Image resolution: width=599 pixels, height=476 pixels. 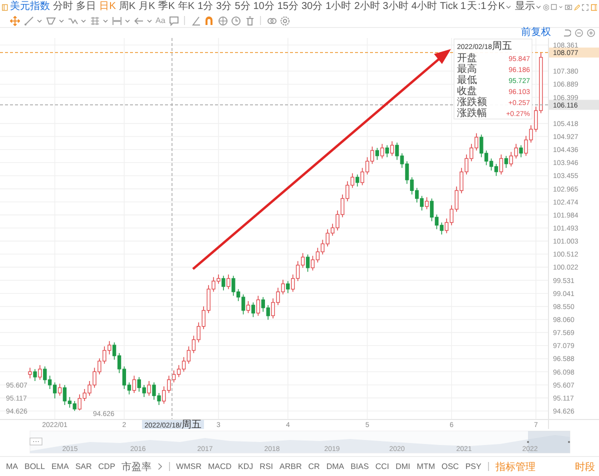 I want to click on period-tab: 3分, so click(x=224, y=7).